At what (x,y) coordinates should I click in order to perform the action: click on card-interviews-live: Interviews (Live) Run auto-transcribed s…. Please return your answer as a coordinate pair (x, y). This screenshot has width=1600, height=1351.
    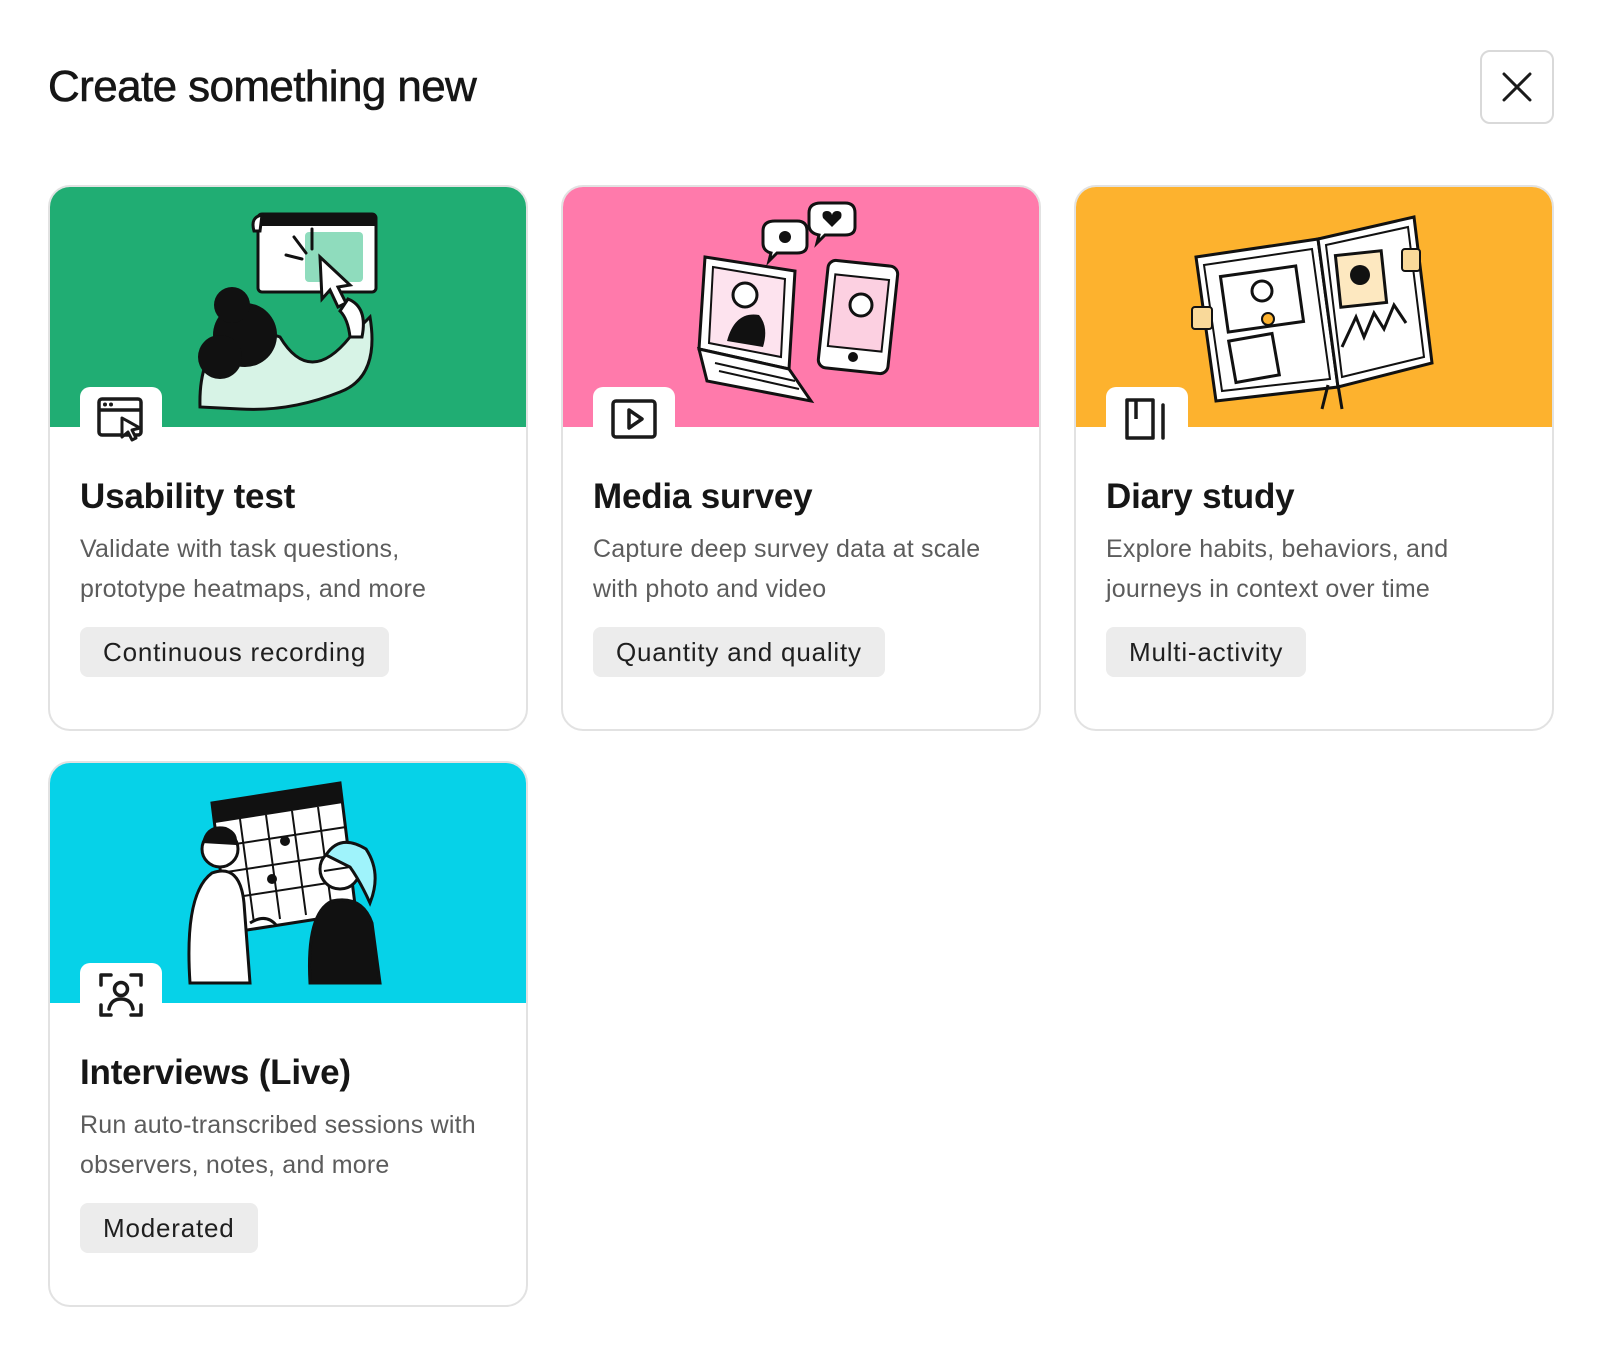
    Looking at the image, I should click on (288, 1034).